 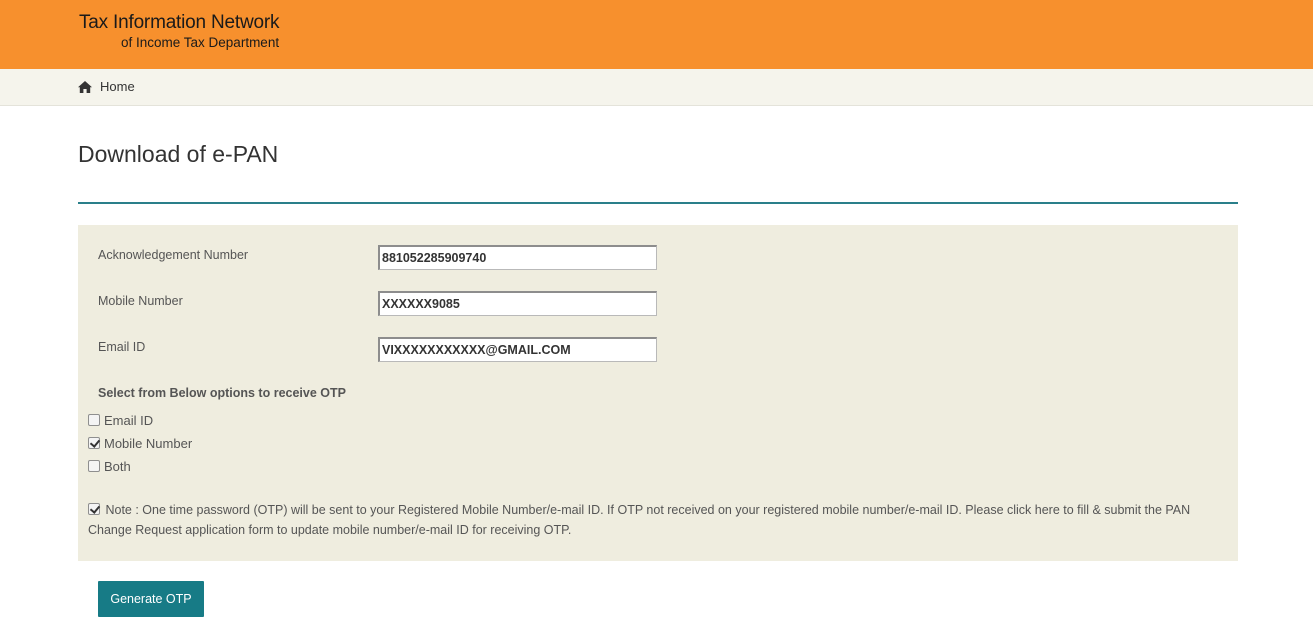 What do you see at coordinates (94, 466) in the screenshot?
I see `otp-both-checkbox` at bounding box center [94, 466].